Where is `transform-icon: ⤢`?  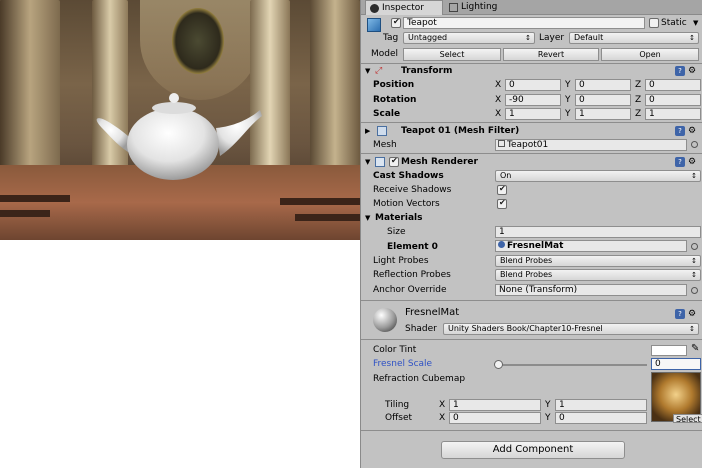 transform-icon: ⤢ is located at coordinates (379, 71).